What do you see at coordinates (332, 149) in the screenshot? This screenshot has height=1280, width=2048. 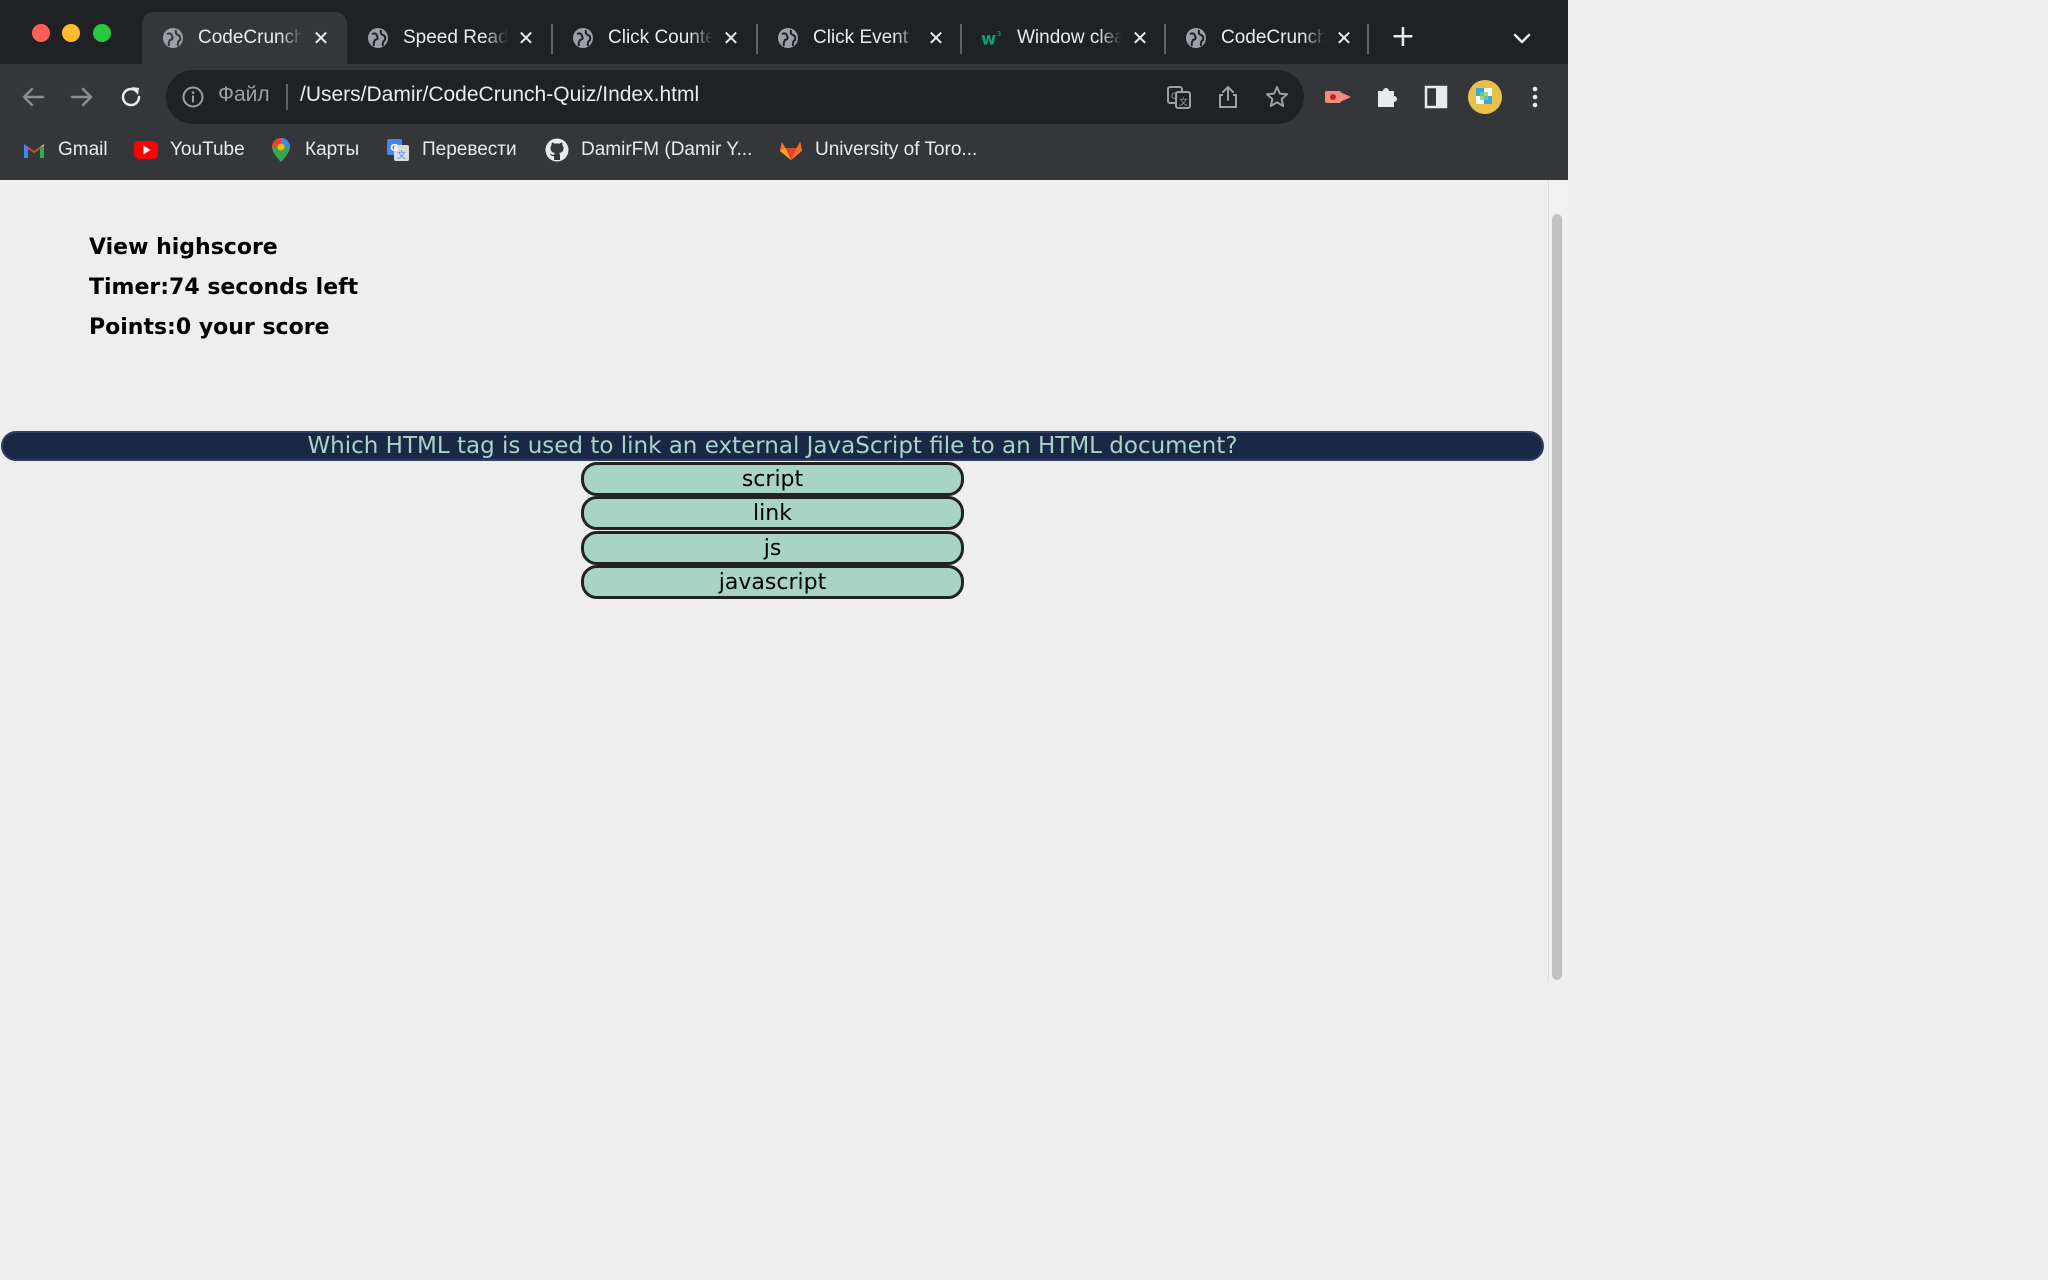 I see `bookmark-label: Карты` at bounding box center [332, 149].